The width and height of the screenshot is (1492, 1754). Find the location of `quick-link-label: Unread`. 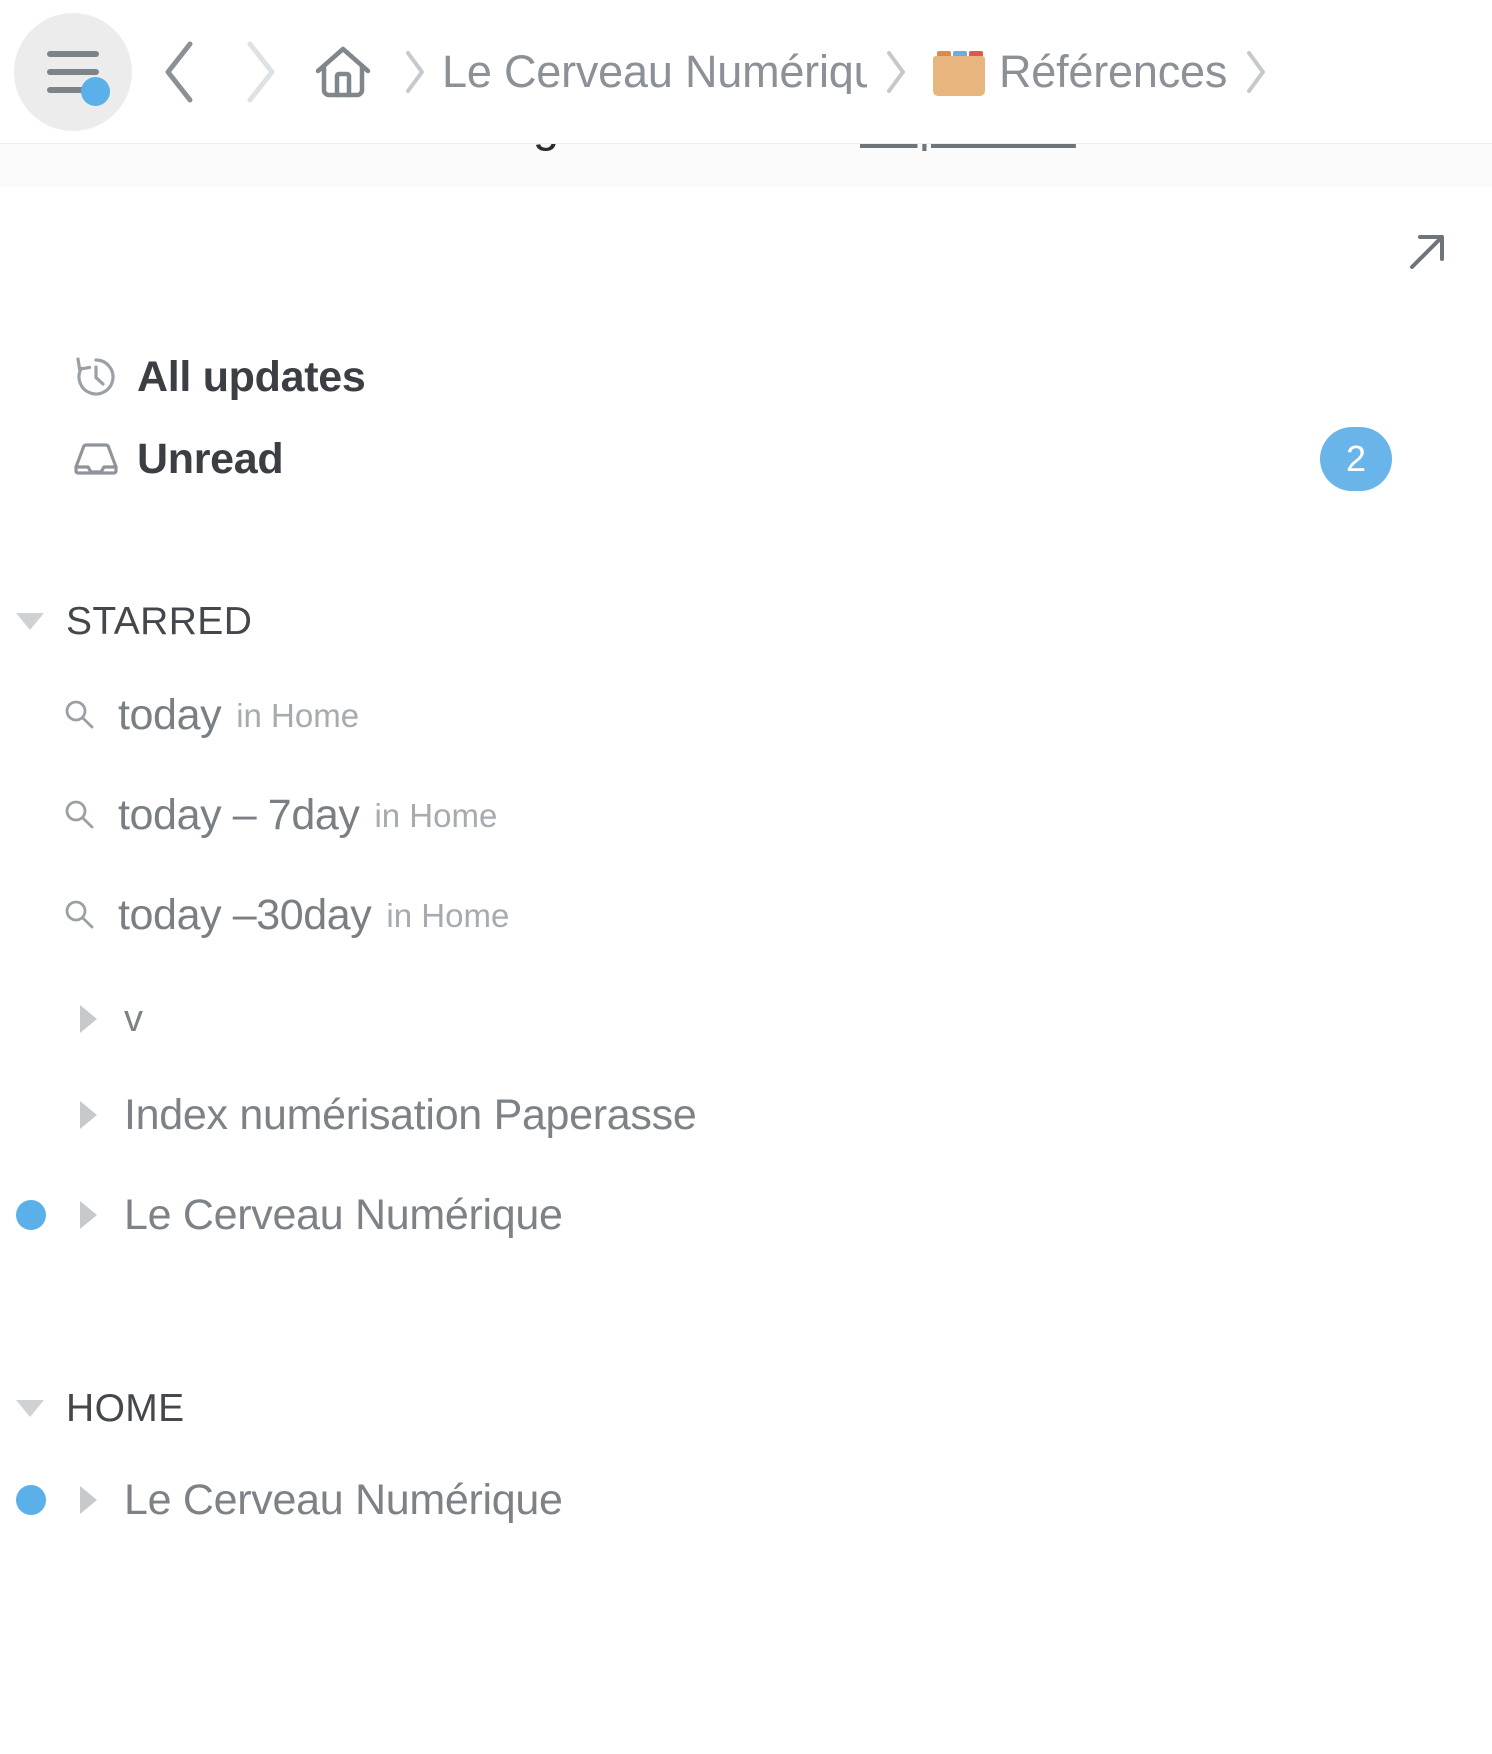

quick-link-label: Unread is located at coordinates (210, 458).